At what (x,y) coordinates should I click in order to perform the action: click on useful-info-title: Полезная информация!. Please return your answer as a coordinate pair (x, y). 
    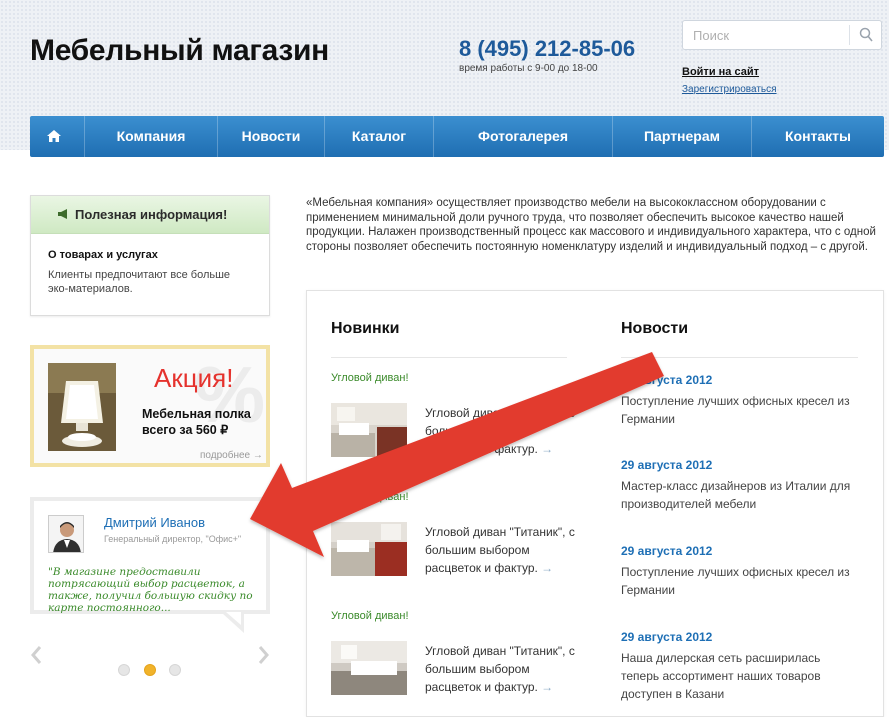
    Looking at the image, I should click on (151, 214).